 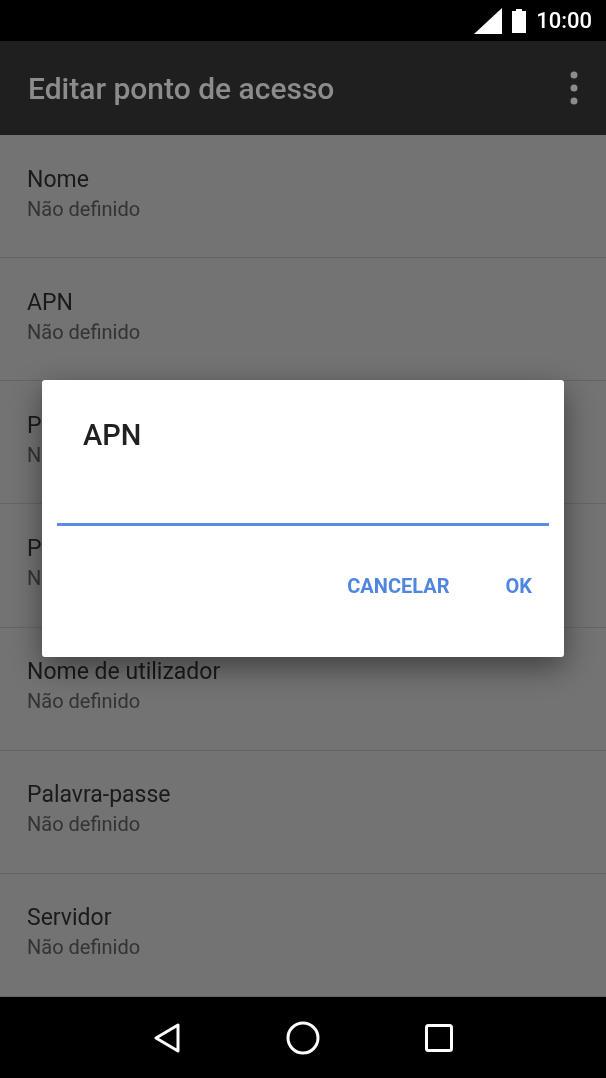 What do you see at coordinates (50, 302) in the screenshot?
I see `setting-title: APN` at bounding box center [50, 302].